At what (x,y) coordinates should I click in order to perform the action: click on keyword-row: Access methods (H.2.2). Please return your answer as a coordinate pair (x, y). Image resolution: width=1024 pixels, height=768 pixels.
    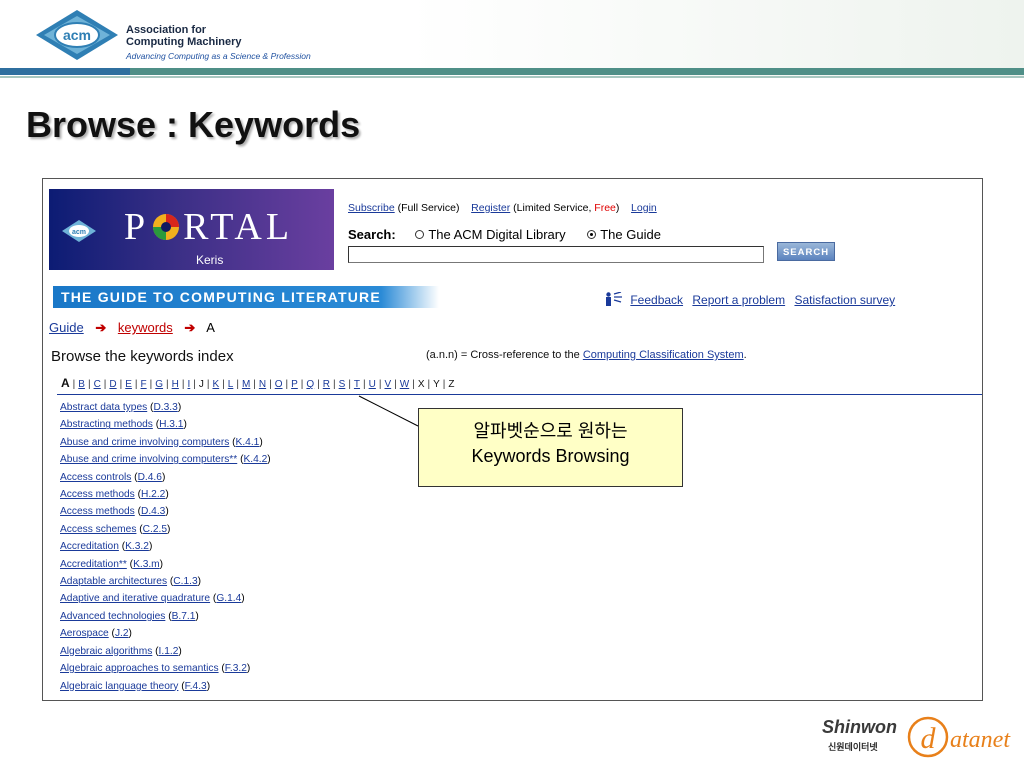
    Looking at the image, I should click on (114, 495).